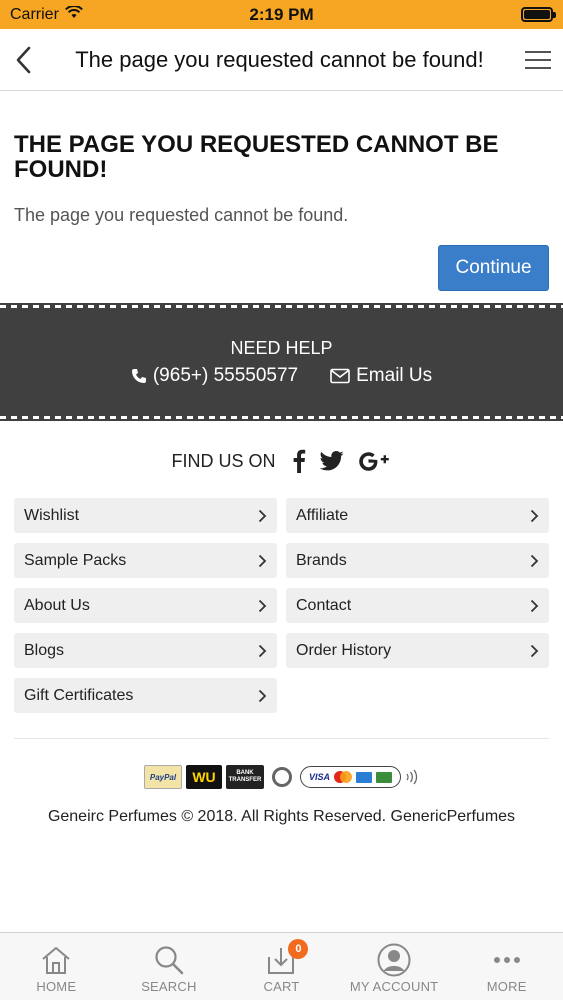 This screenshot has width=563, height=1000. I want to click on envelope-icon, so click(340, 376).